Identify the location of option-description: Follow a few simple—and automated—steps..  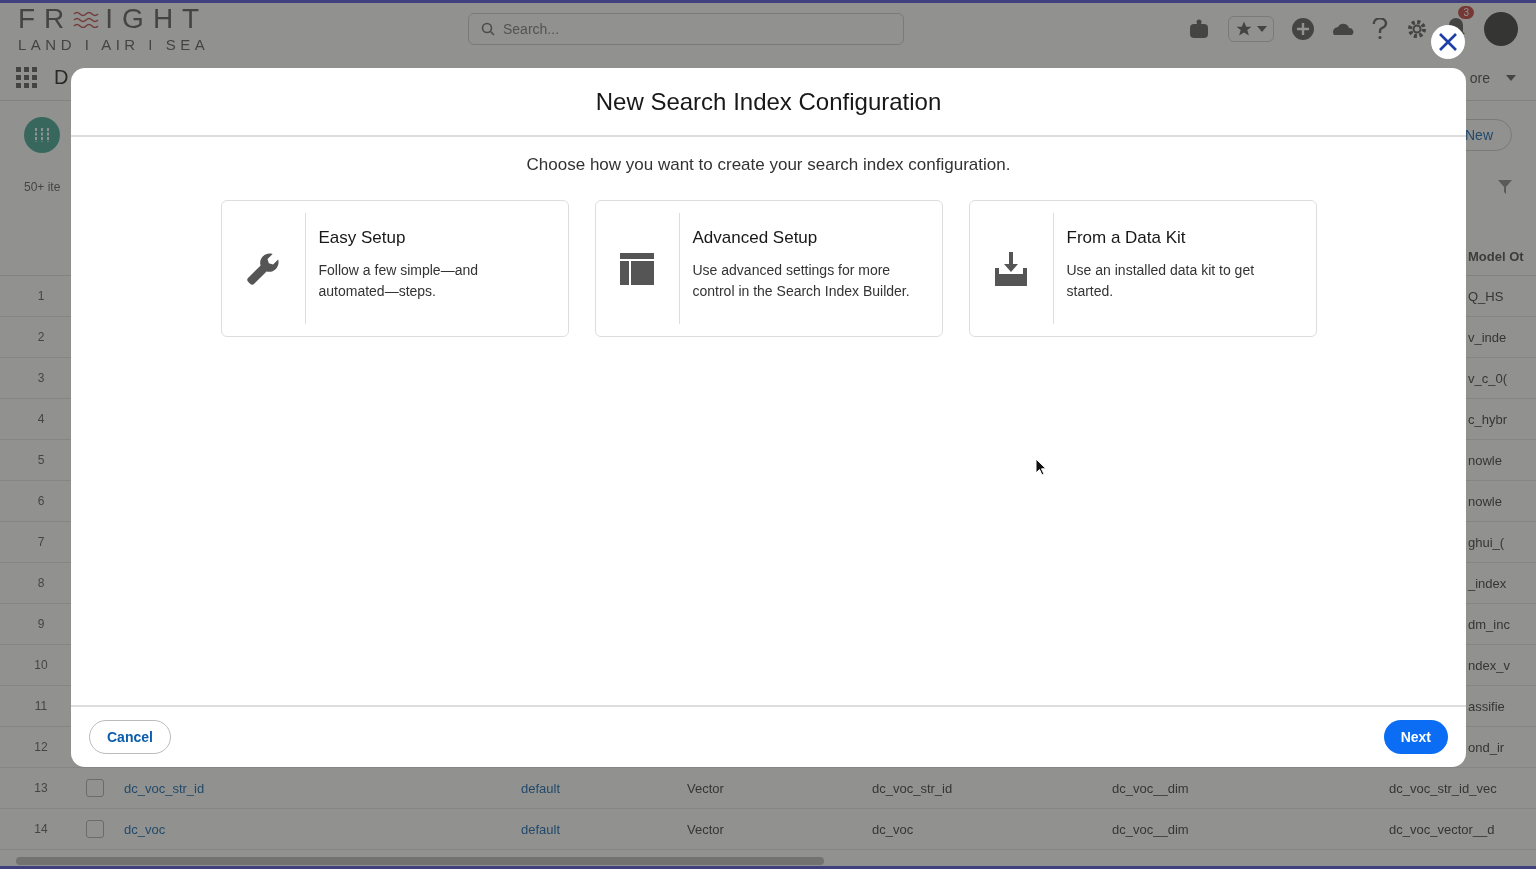
(398, 281).